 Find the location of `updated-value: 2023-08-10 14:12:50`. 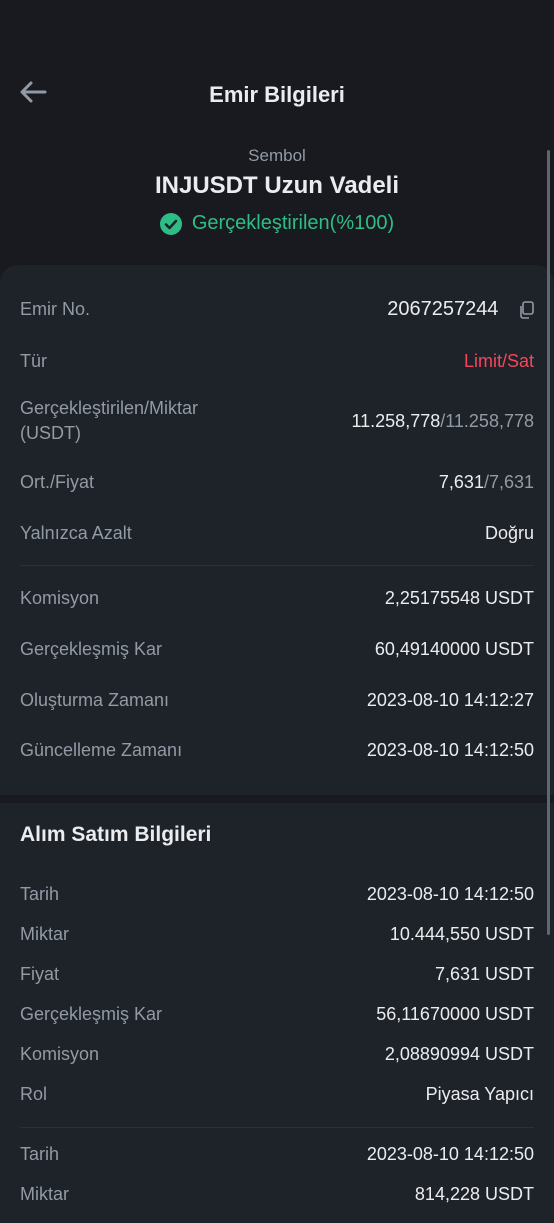

updated-value: 2023-08-10 14:12:50 is located at coordinates (450, 750).